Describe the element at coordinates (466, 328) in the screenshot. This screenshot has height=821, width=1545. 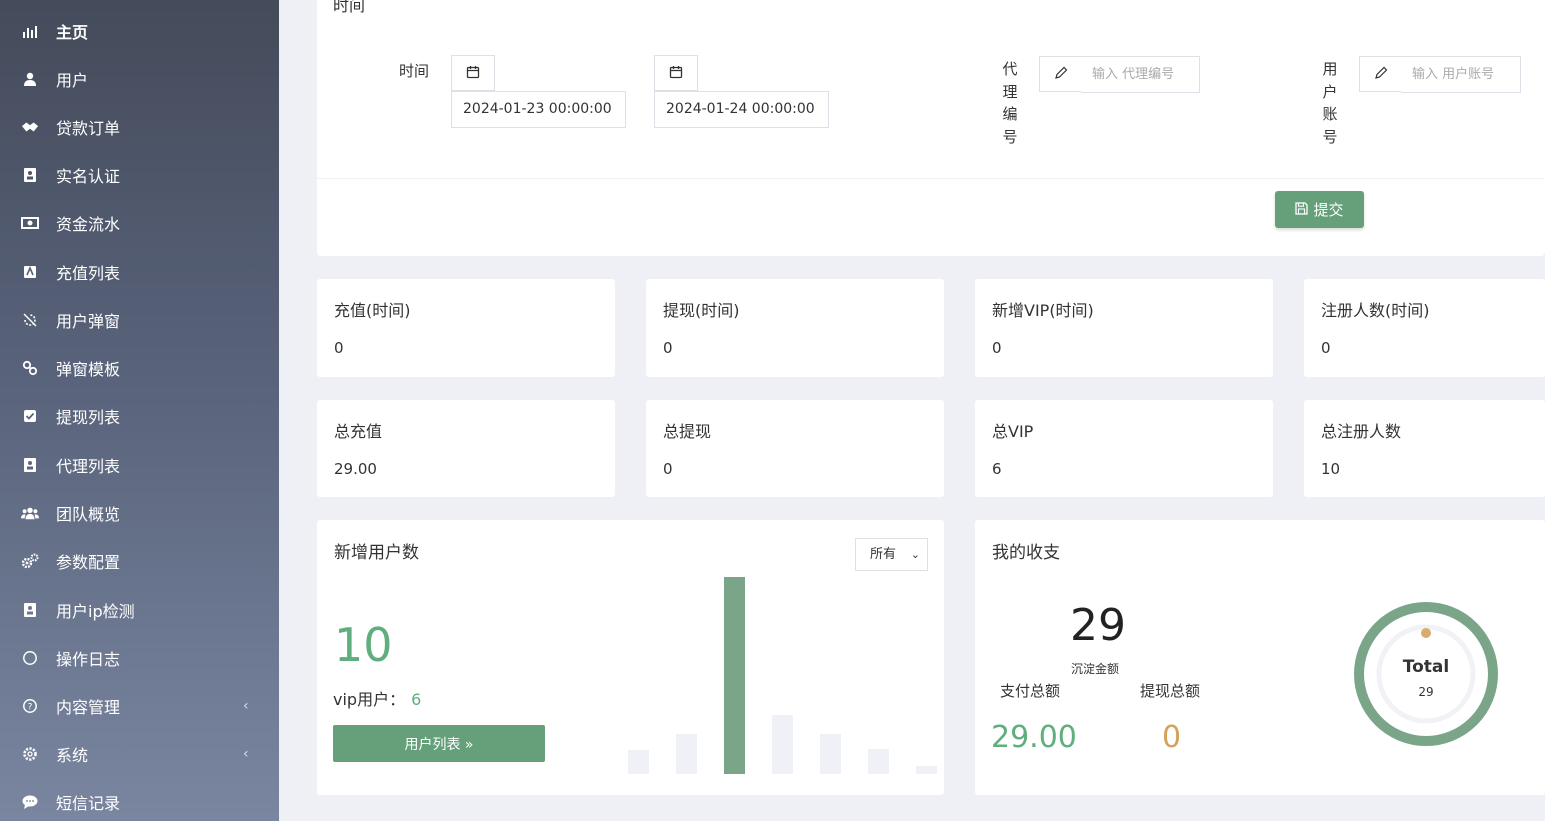
I see `stat-card-recharge-period: 充值(时间) 0` at that location.